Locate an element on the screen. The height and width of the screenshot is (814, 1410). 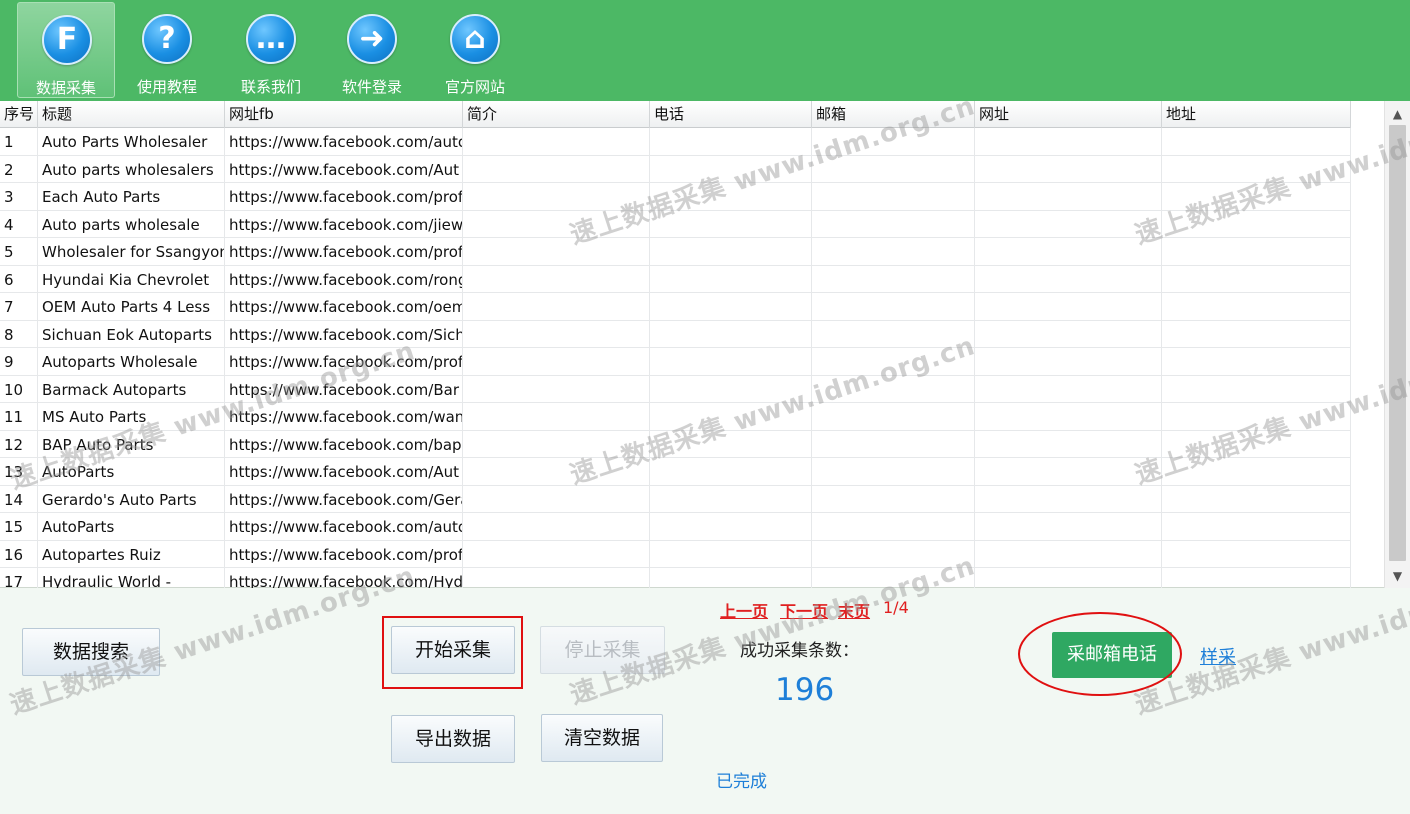
column-header: 网址 is located at coordinates (1068, 114).